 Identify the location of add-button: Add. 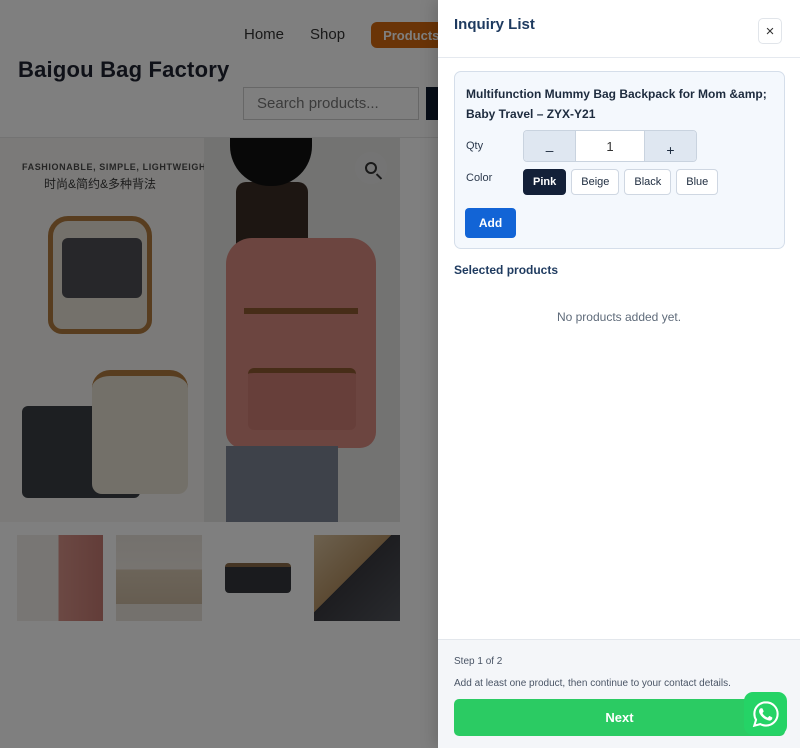
(490, 223).